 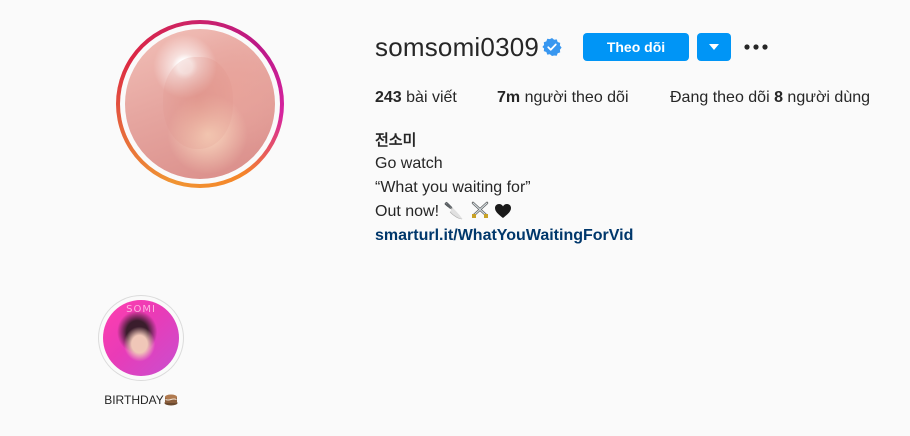 I want to click on posts-count-stat: 243 bài viết, so click(x=416, y=98).